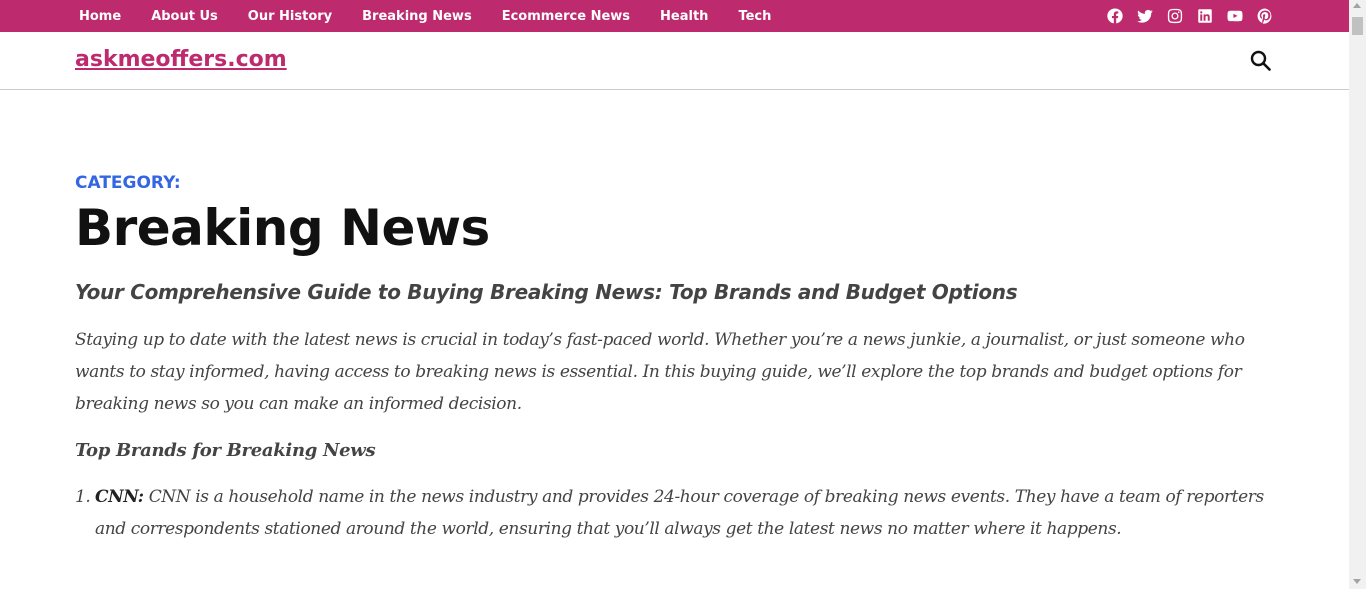 This screenshot has width=1366, height=589. I want to click on nav-about-us: About Us, so click(184, 16).